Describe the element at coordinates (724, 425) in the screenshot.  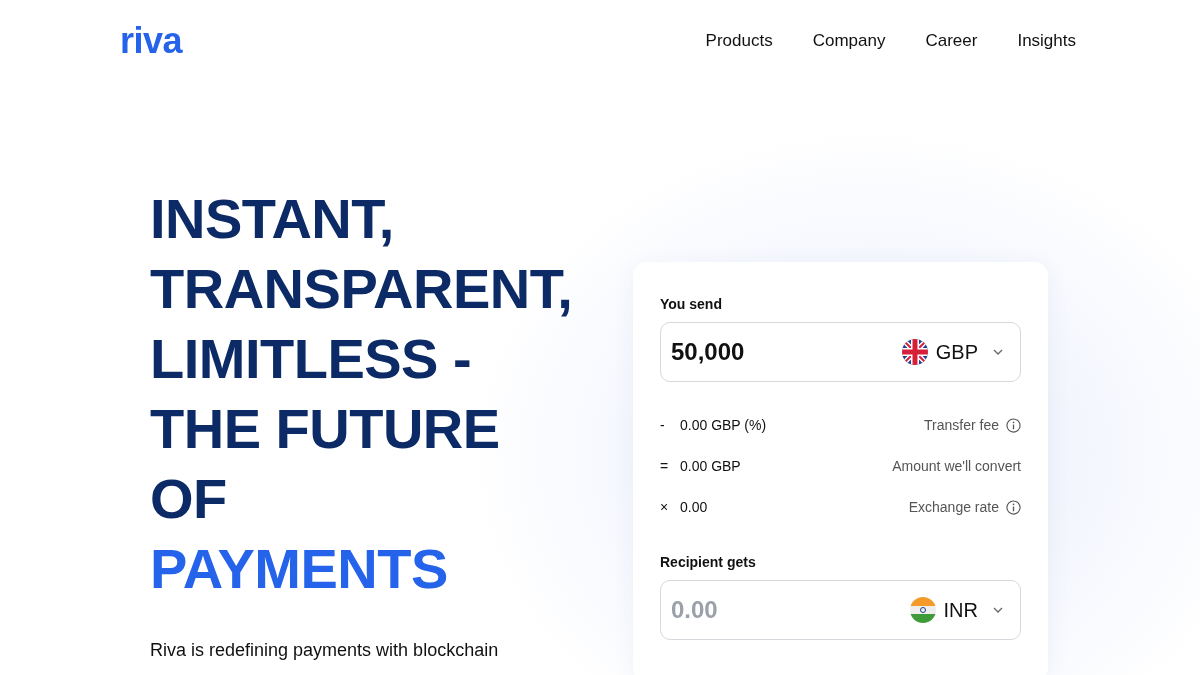
I see `breakdown-value: 0.00 GBP (%)` at that location.